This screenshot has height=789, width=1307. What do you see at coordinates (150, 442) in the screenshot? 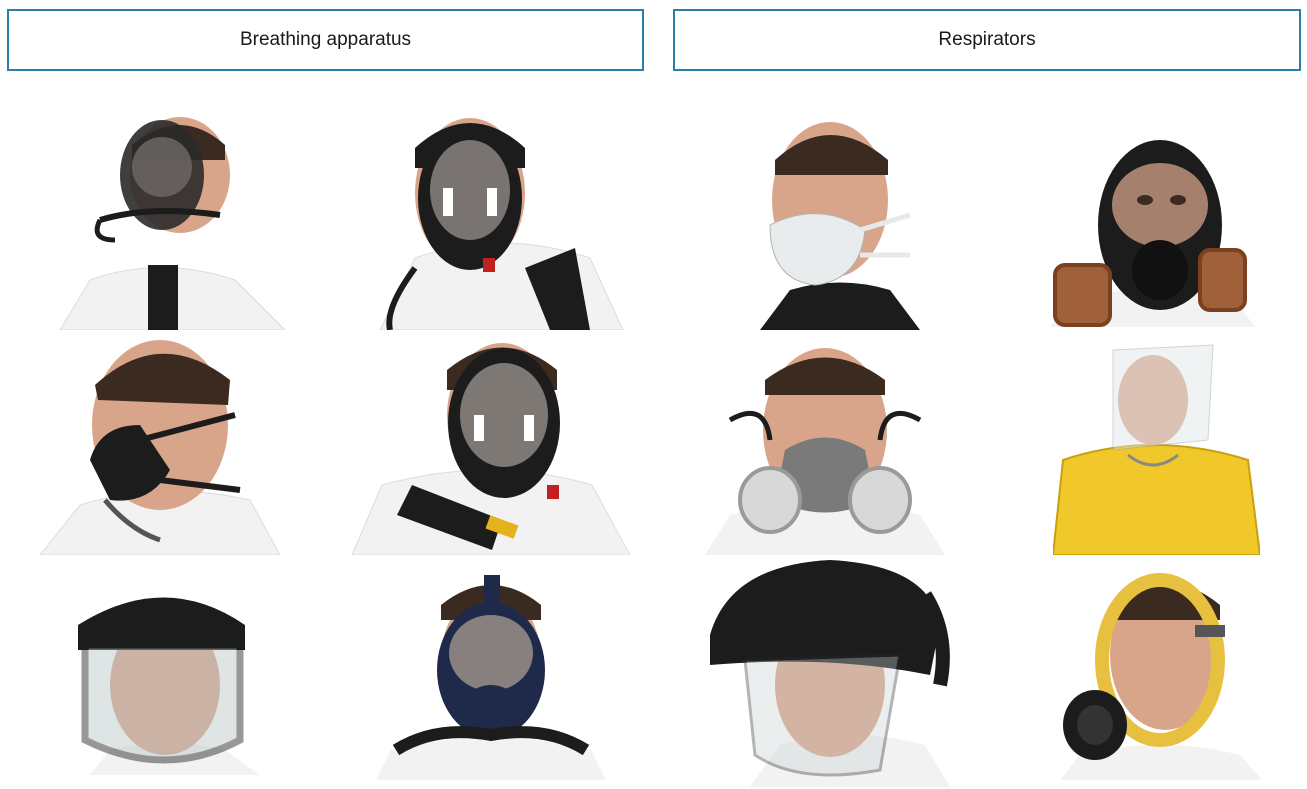
I see `half-mask-airline-icon` at bounding box center [150, 442].